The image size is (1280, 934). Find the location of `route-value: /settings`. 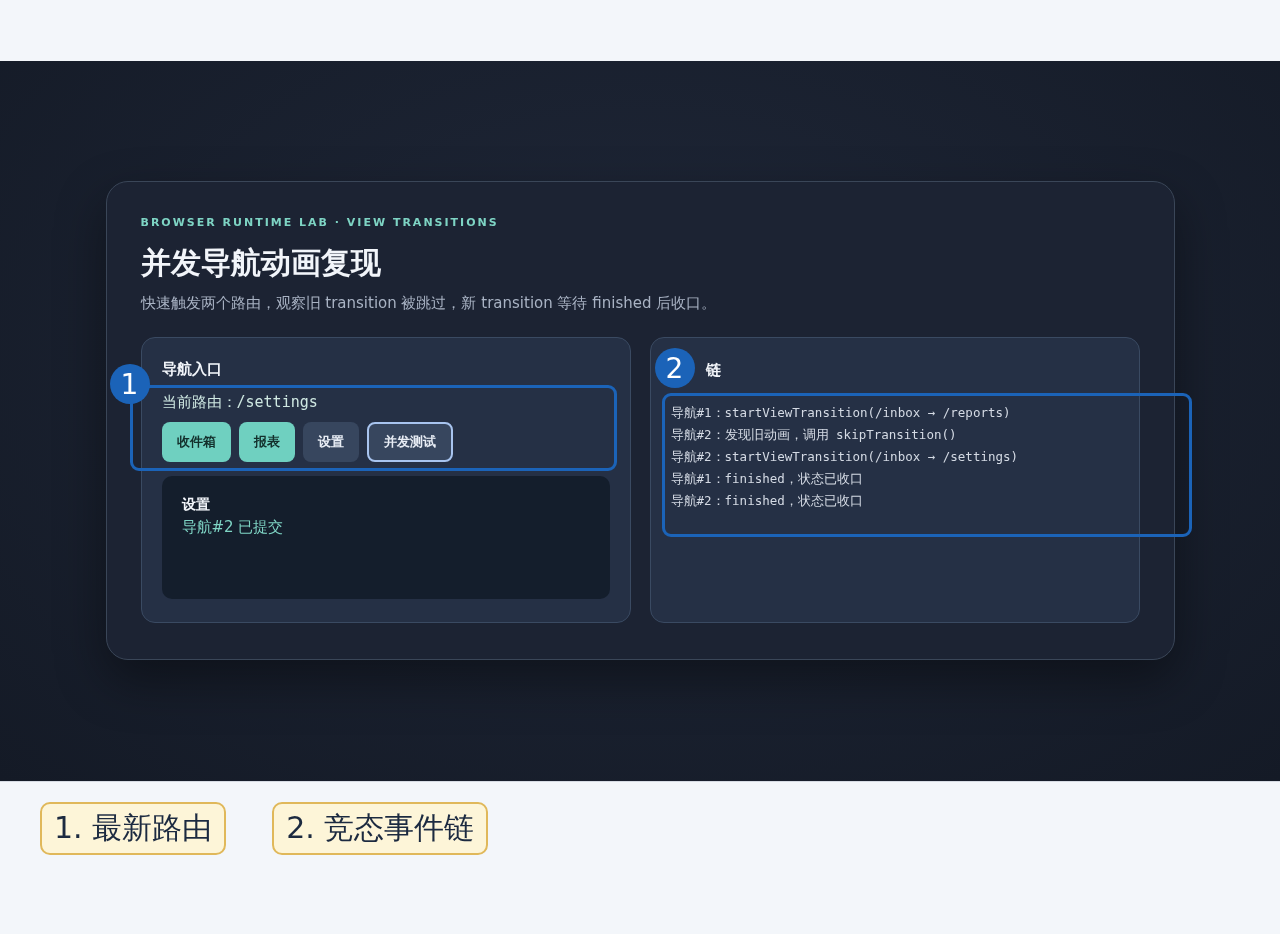

route-value: /settings is located at coordinates (277, 402).